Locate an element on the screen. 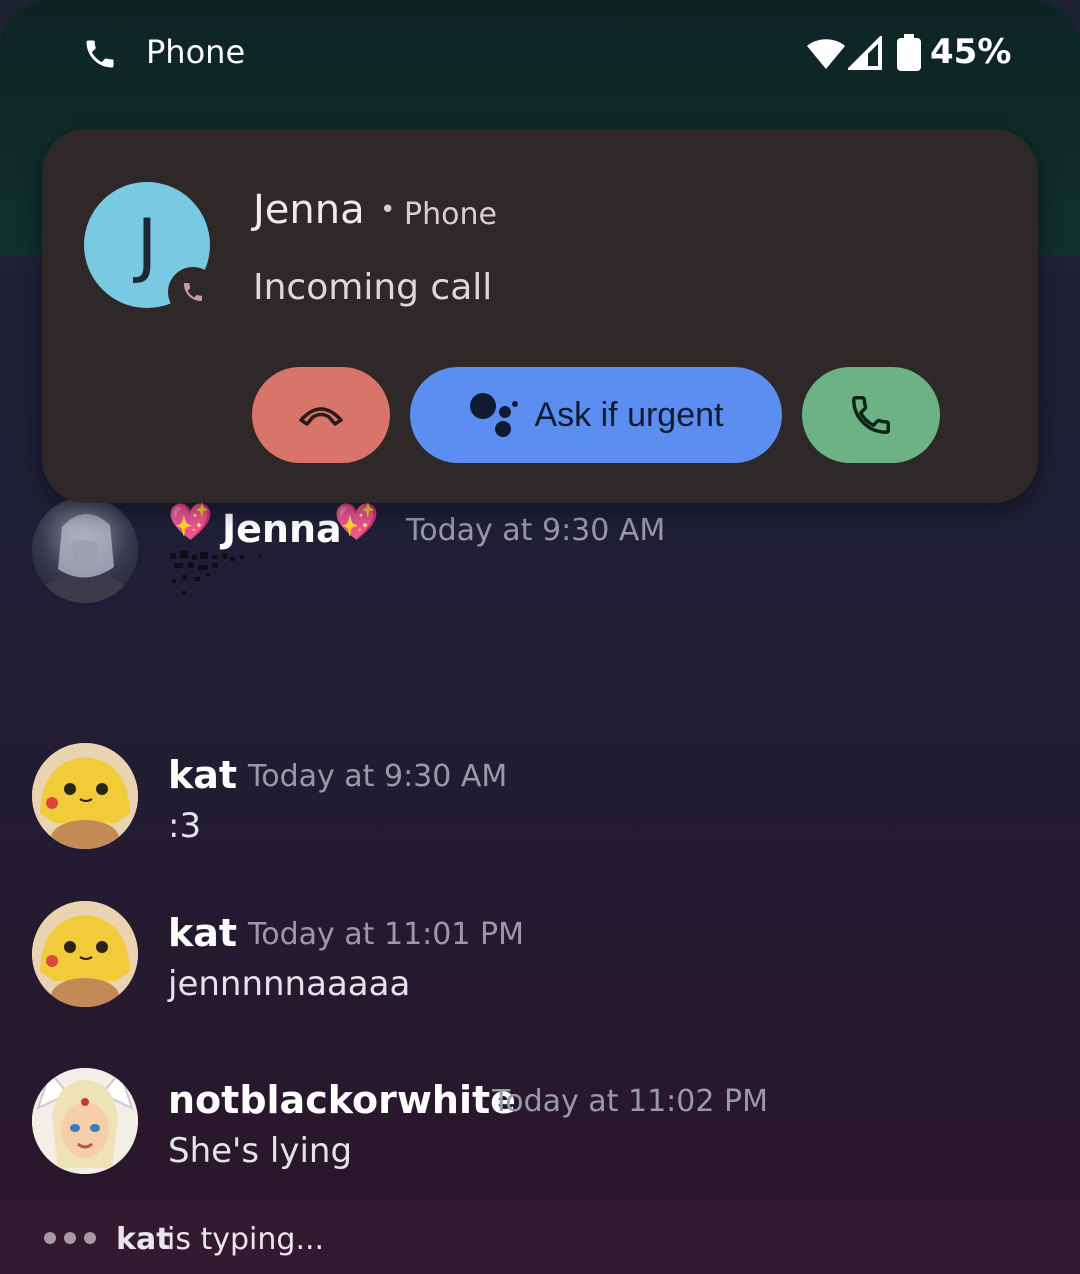  phone-badge-icon is located at coordinates (193, 292).